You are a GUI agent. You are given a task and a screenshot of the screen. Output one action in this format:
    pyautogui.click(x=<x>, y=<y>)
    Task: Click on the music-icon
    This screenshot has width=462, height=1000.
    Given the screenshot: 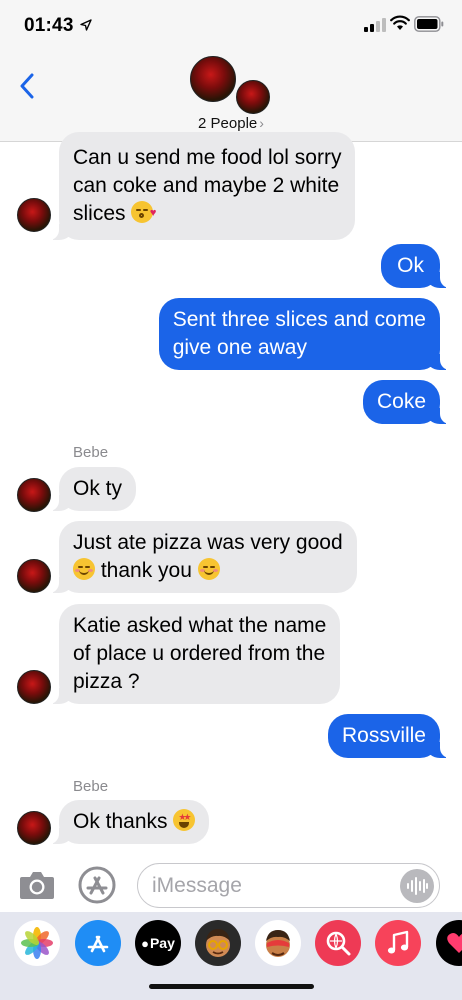 What is the action you would take?
    pyautogui.click(x=398, y=943)
    